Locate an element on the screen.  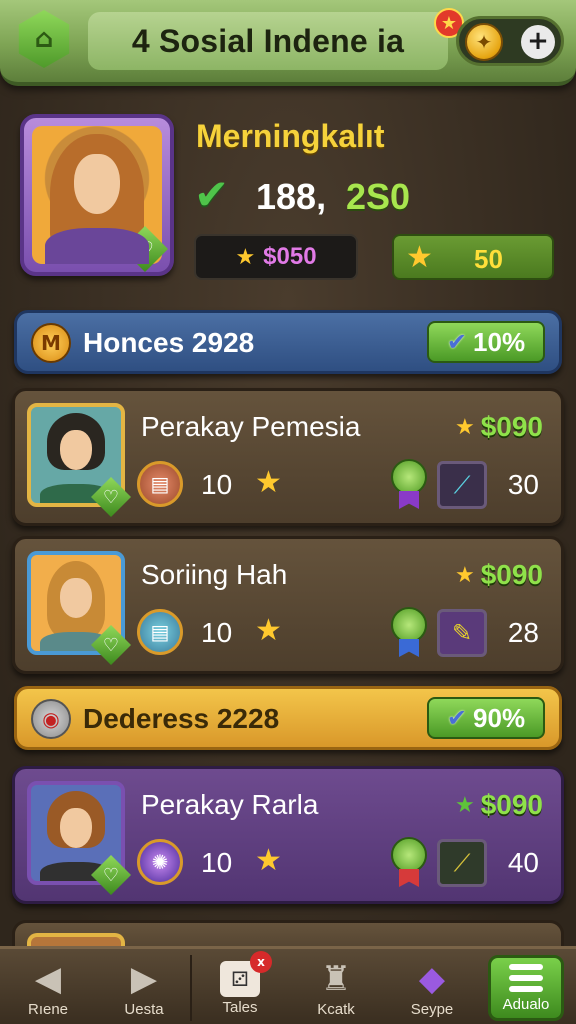
top-bar: ⌂ 4 Sosial Indene ia ★ ✦ + is located at coordinates (288, 43).